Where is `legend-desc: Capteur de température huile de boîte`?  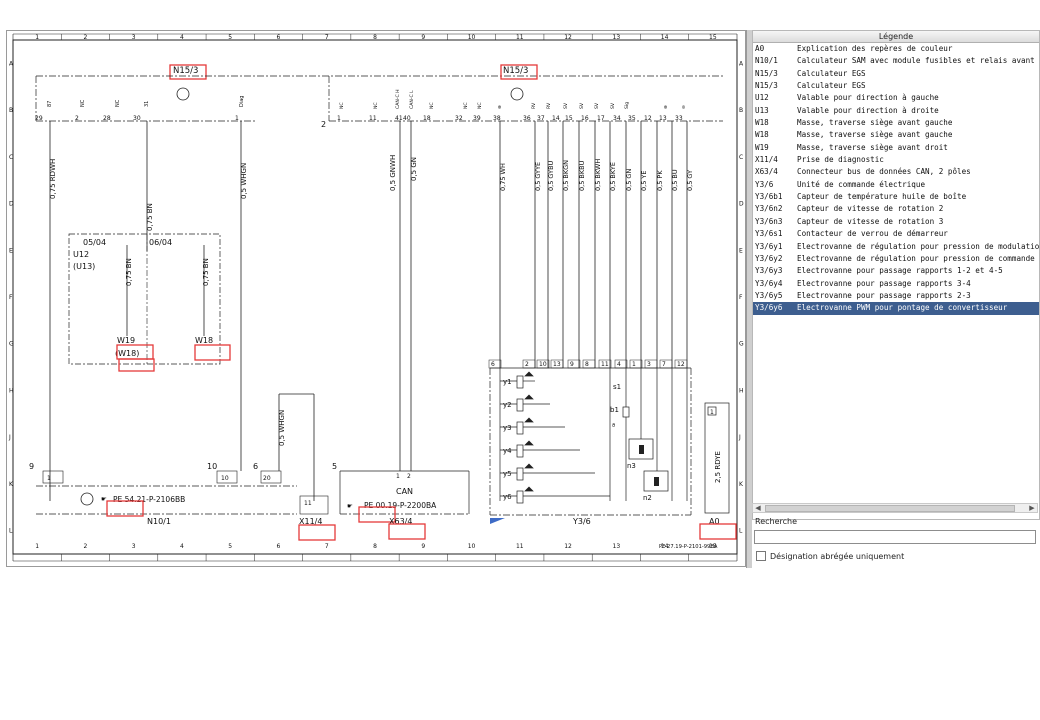
legend-desc: Capteur de température huile de boîte is located at coordinates (882, 197).